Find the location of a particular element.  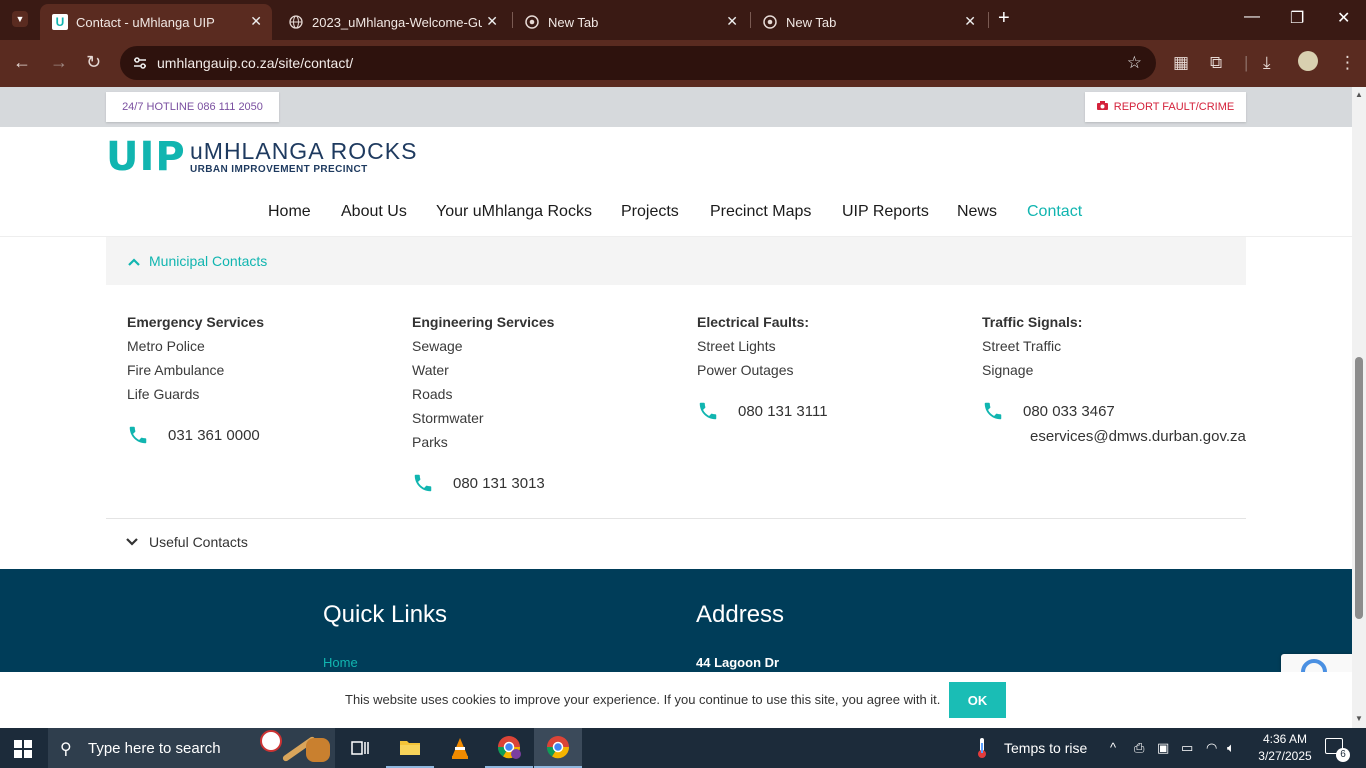

tab-new-1: New Tab ✕ is located at coordinates (630, 22).